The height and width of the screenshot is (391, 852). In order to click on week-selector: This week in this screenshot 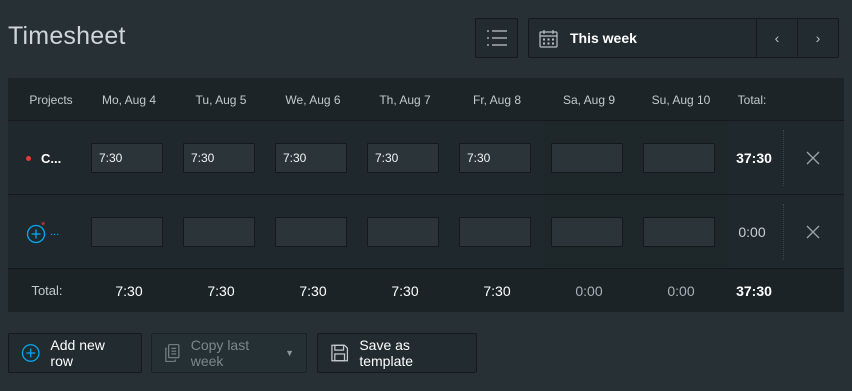, I will do `click(642, 38)`.